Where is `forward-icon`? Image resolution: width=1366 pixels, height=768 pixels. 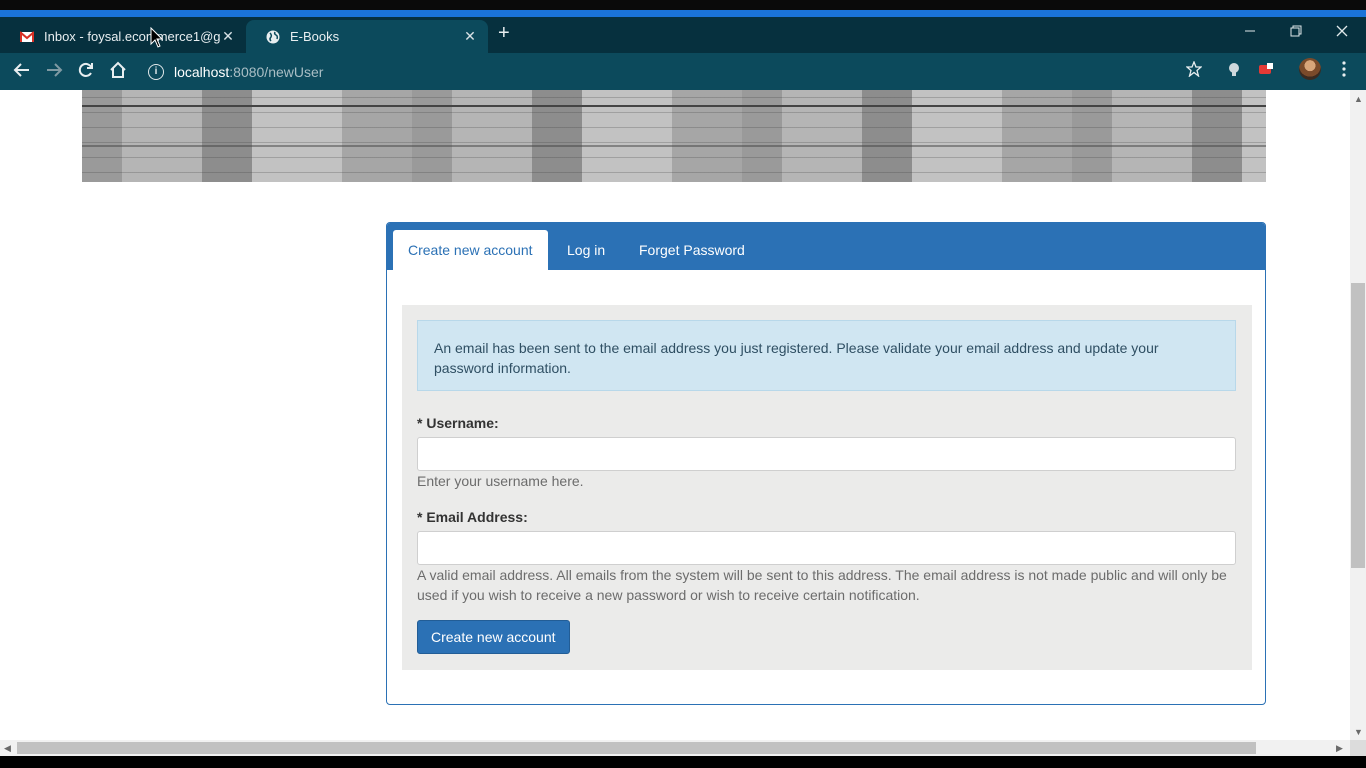 forward-icon is located at coordinates (54, 71).